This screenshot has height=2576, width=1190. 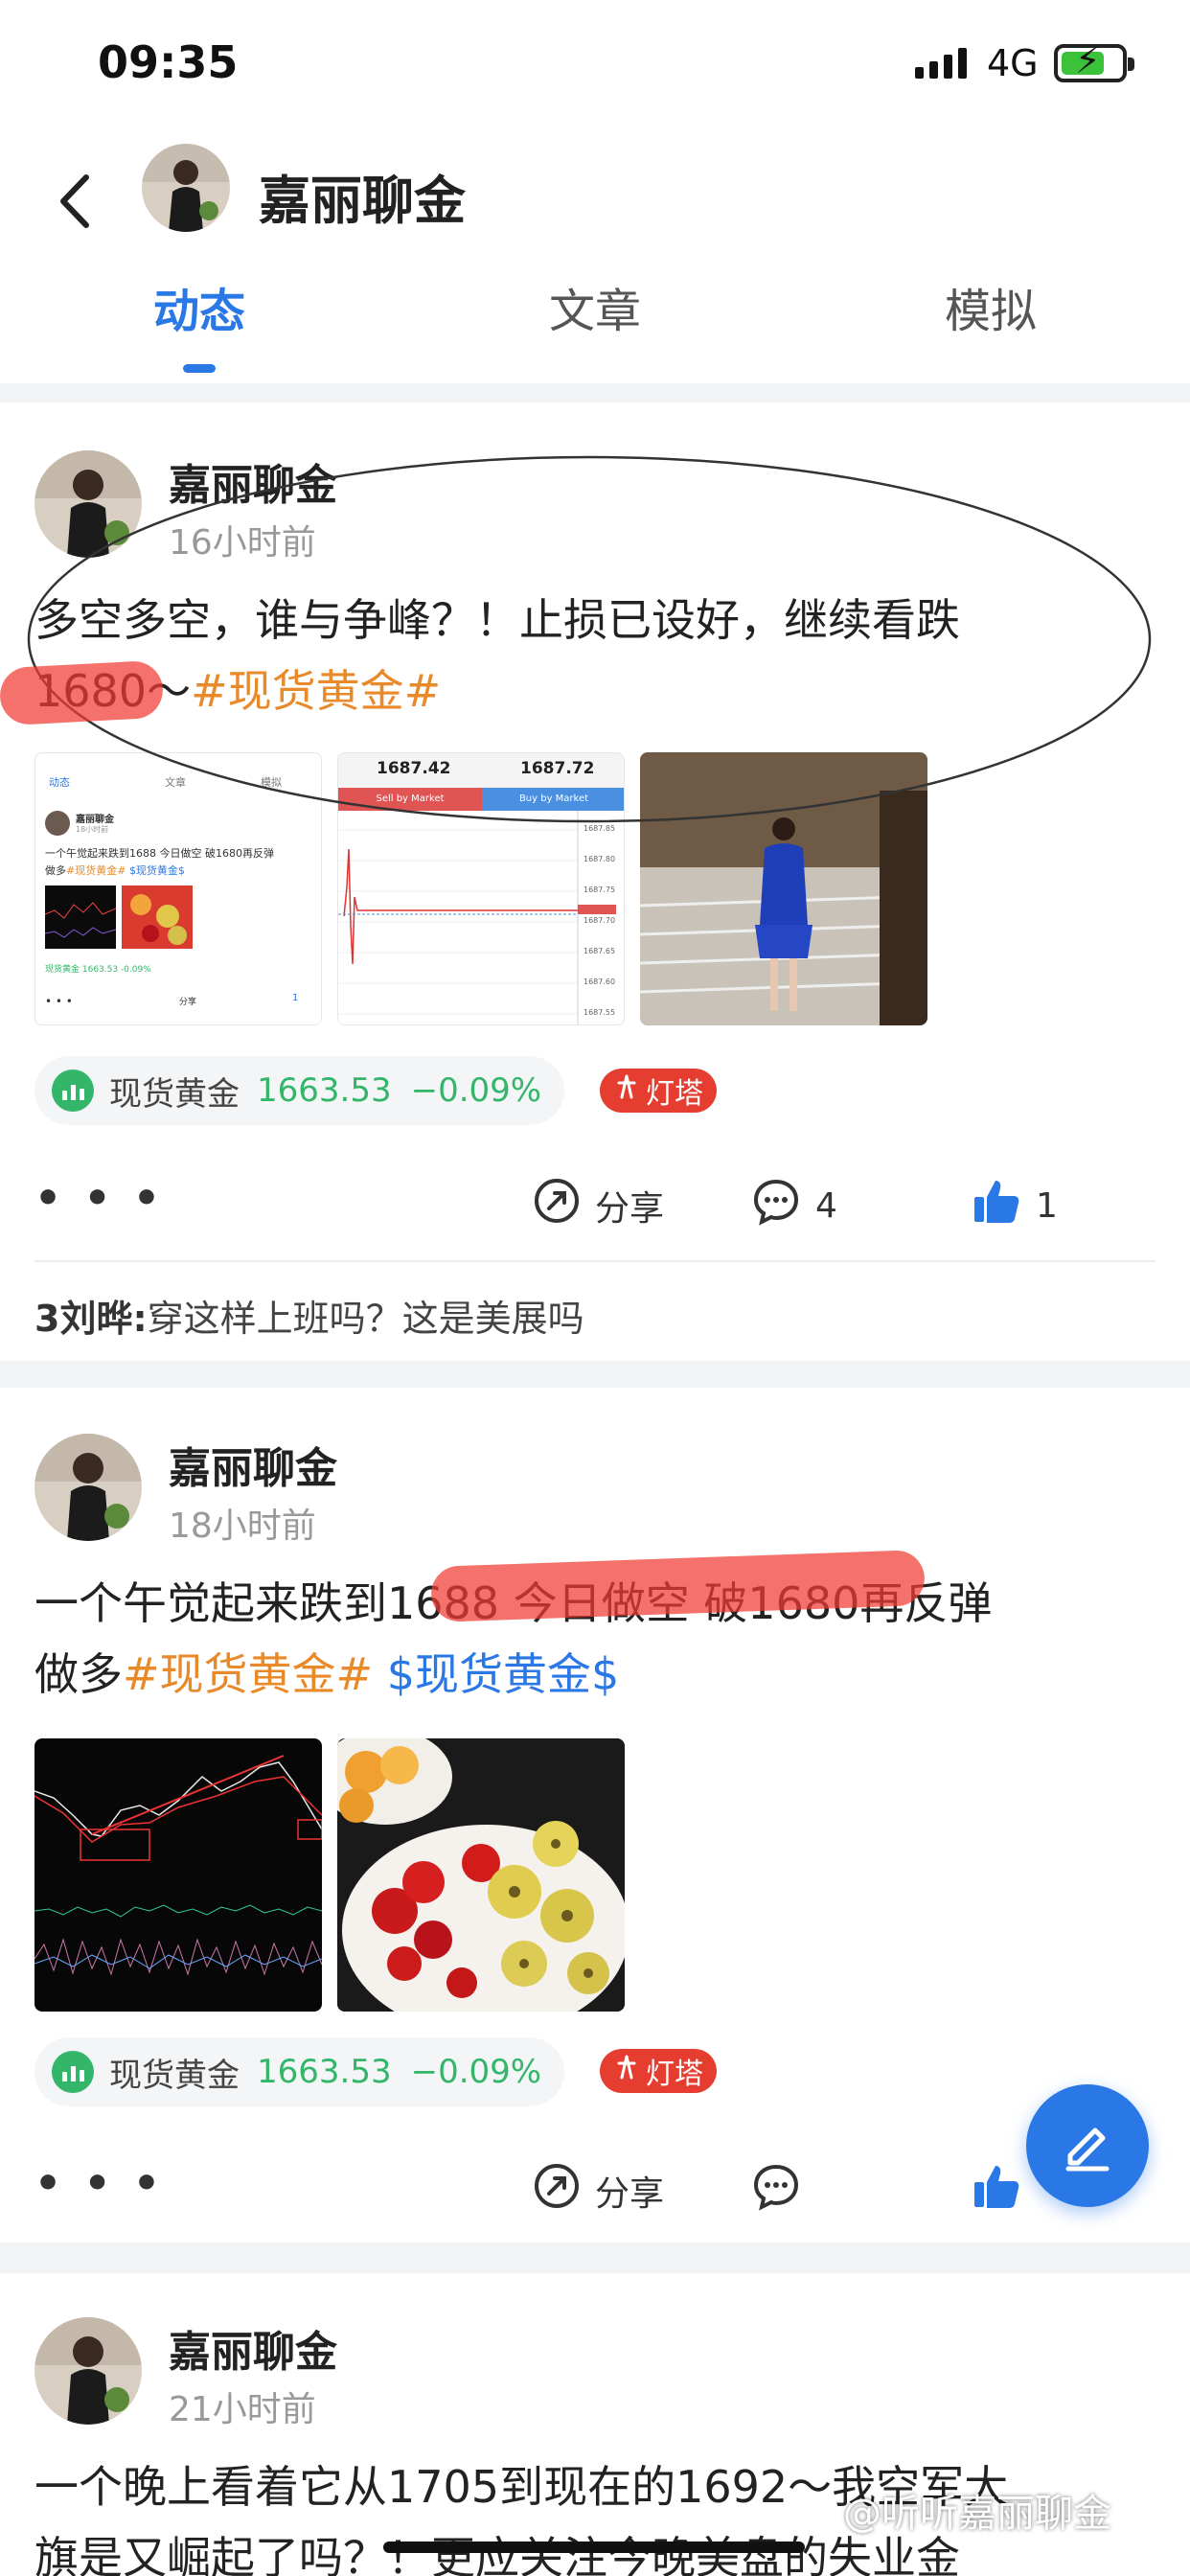 I want to click on axis-label: 1687.85, so click(x=600, y=828).